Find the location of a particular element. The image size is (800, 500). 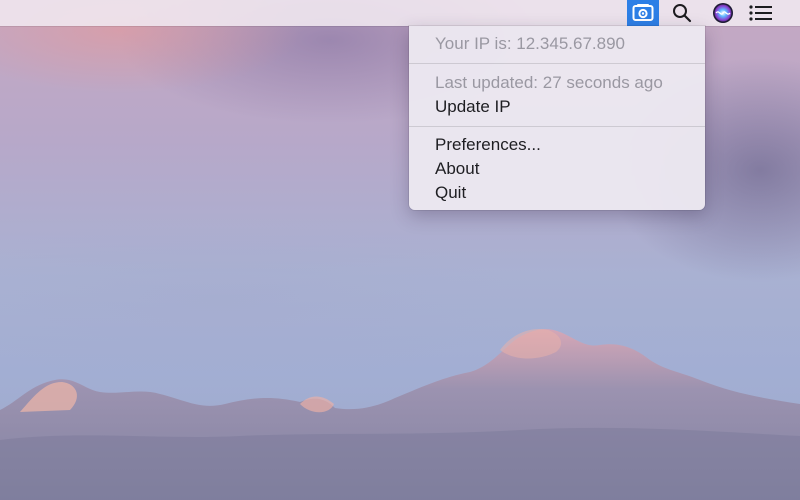

update-ip-menu-item: Update IP is located at coordinates (473, 107).